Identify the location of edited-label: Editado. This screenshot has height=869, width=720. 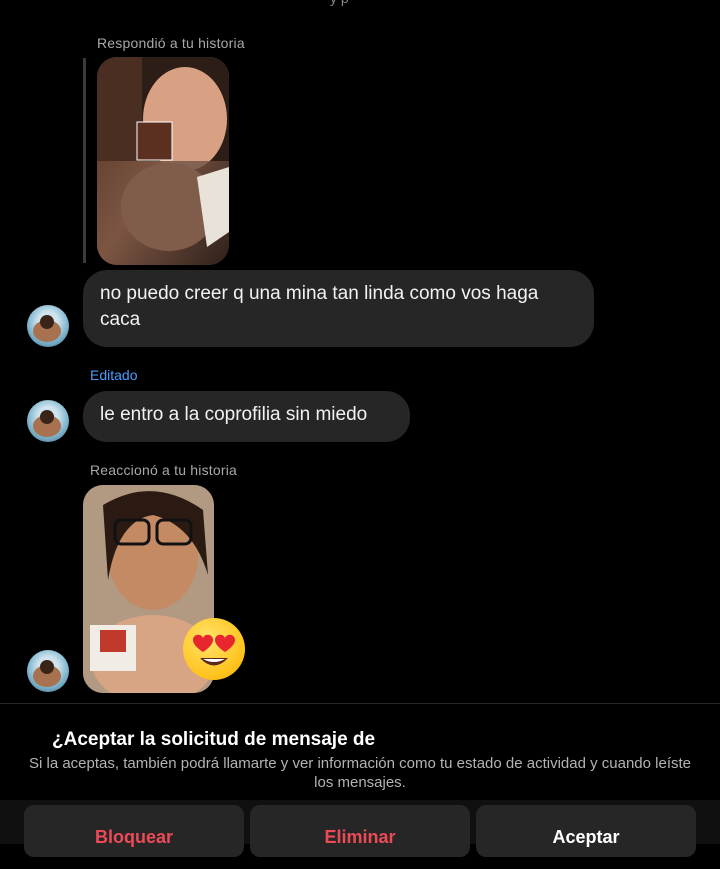
(113, 375).